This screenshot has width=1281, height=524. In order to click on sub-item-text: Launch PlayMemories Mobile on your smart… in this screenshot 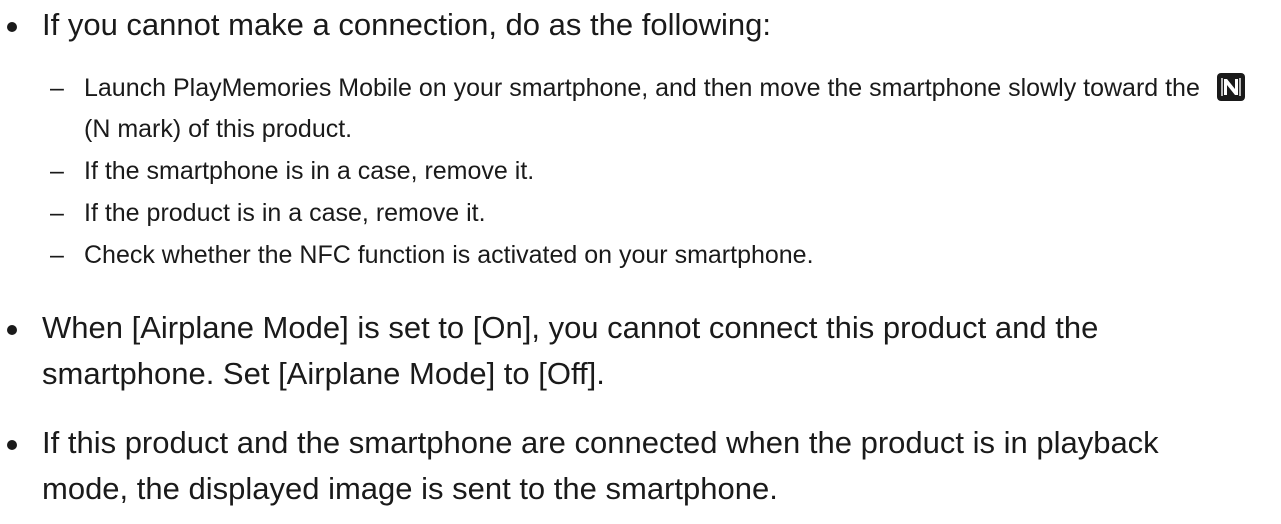, I will do `click(642, 88)`.